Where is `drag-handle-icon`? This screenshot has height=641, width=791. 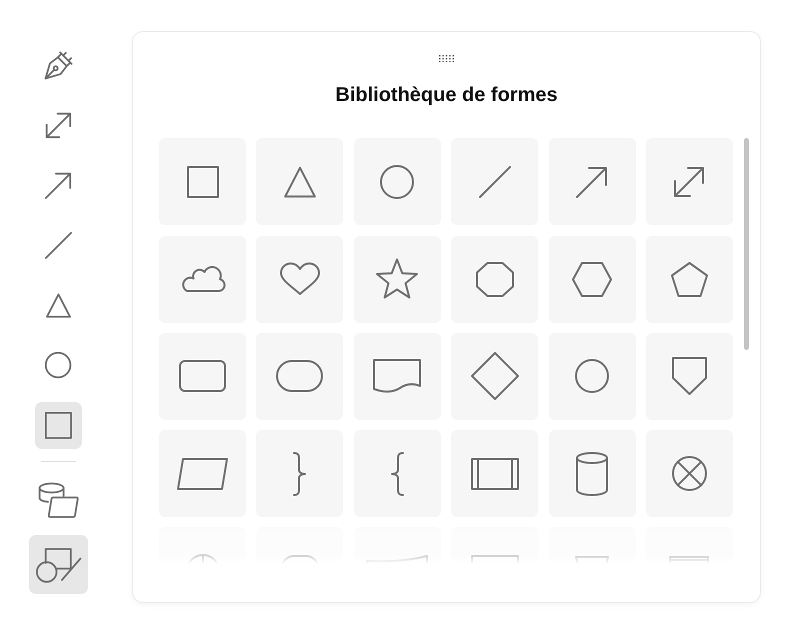
drag-handle-icon is located at coordinates (446, 58).